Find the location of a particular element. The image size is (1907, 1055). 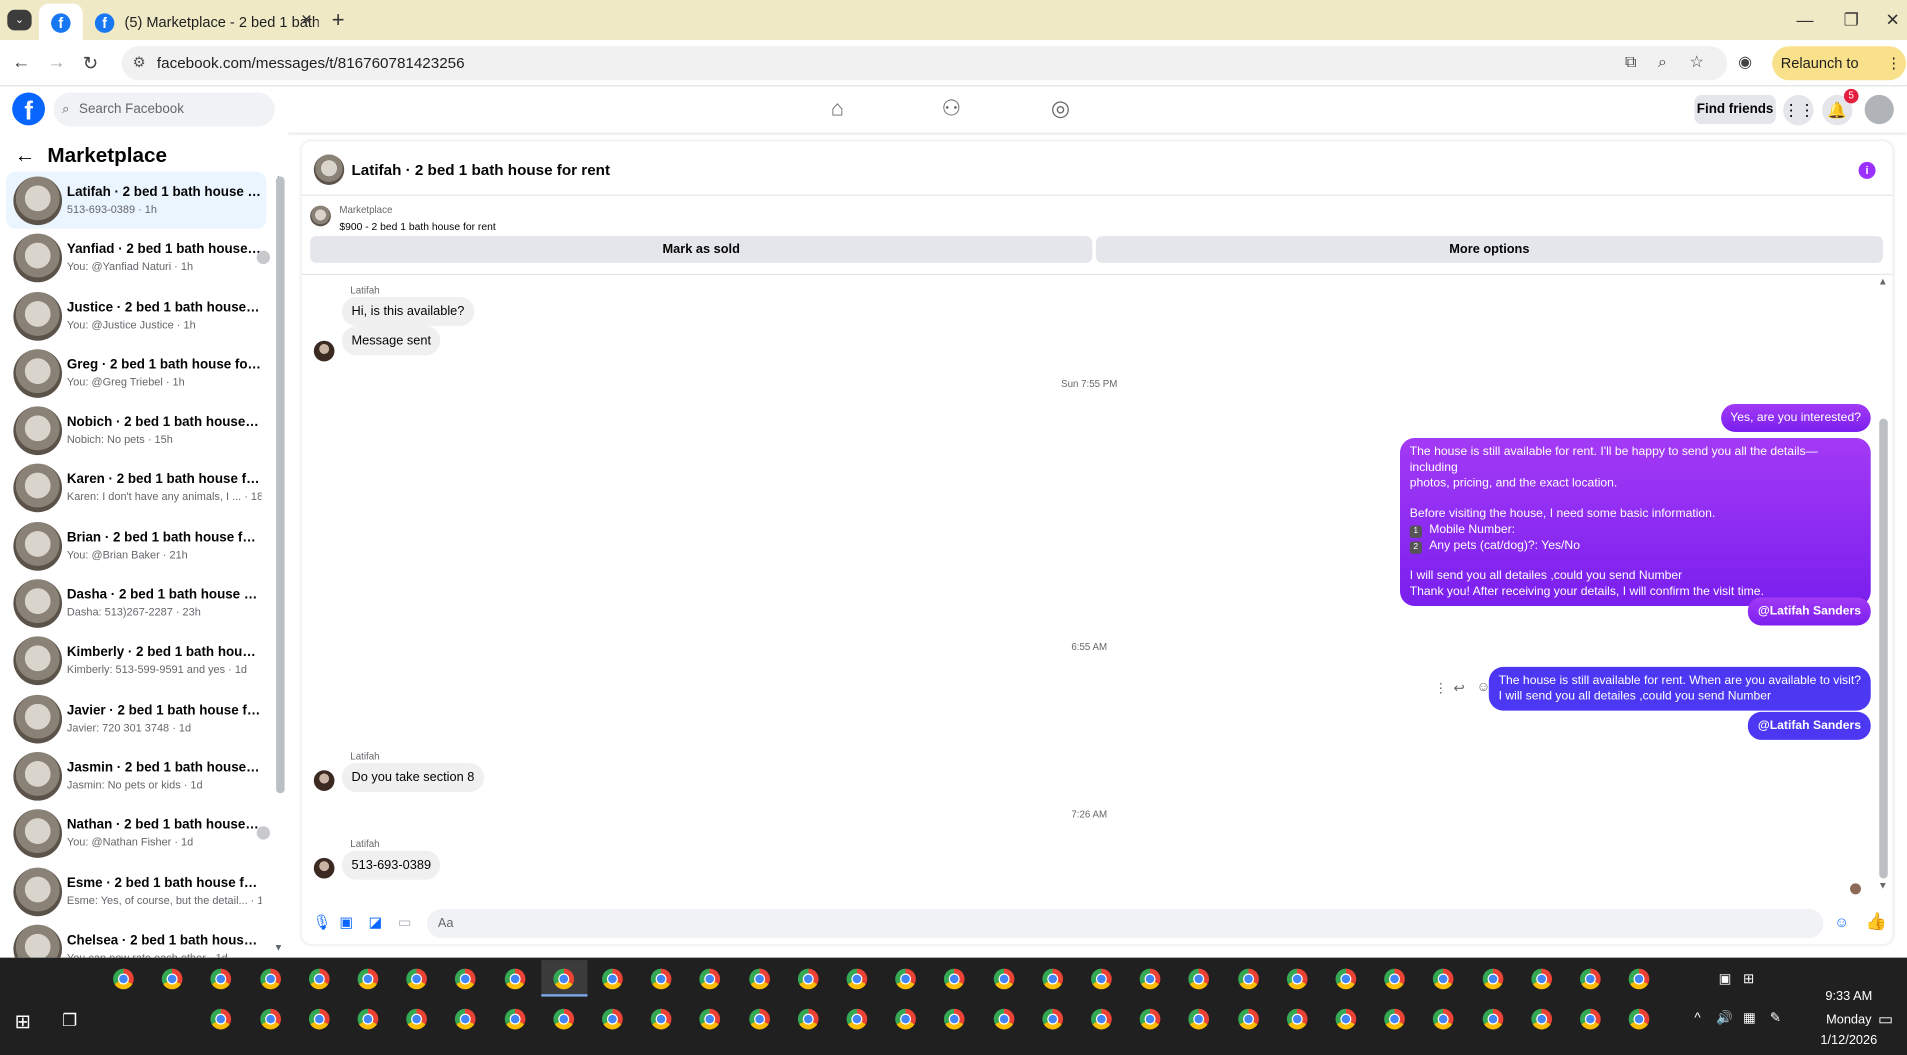

tab-close-icon: ✕ is located at coordinates (306, 19).